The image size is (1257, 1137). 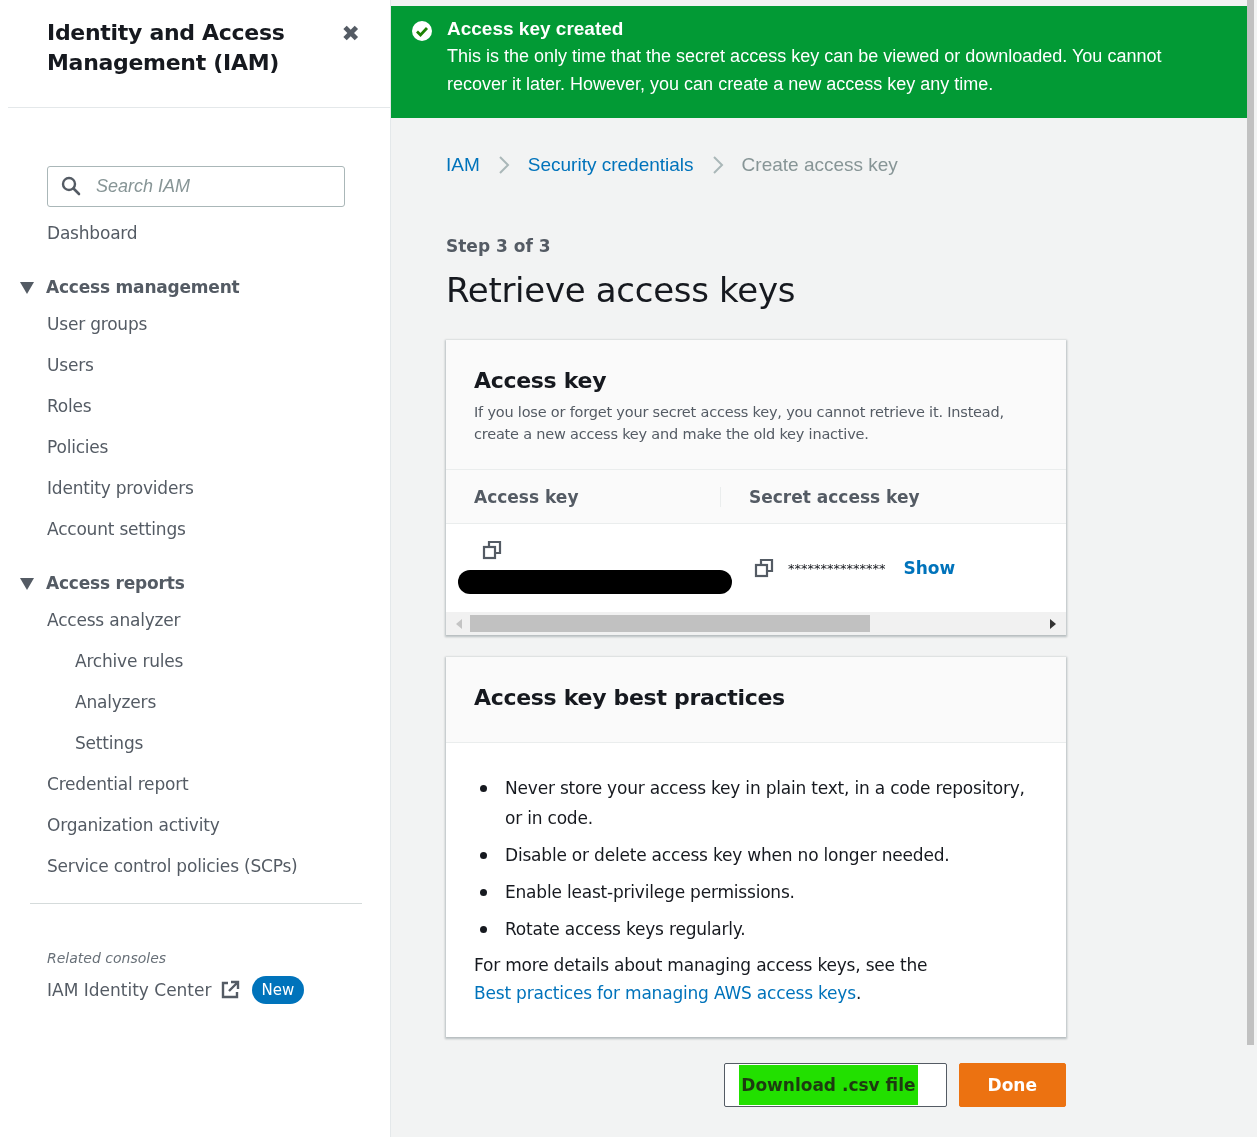 What do you see at coordinates (739, 423) in the screenshot?
I see `card-description: If you lose or forget your secret access key, you cannot retrieve it. Instead, create a new access key and make the old key inactive.` at bounding box center [739, 423].